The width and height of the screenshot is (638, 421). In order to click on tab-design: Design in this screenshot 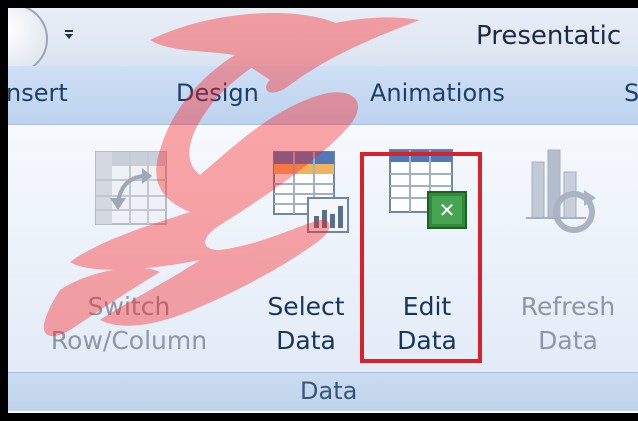, I will do `click(217, 93)`.